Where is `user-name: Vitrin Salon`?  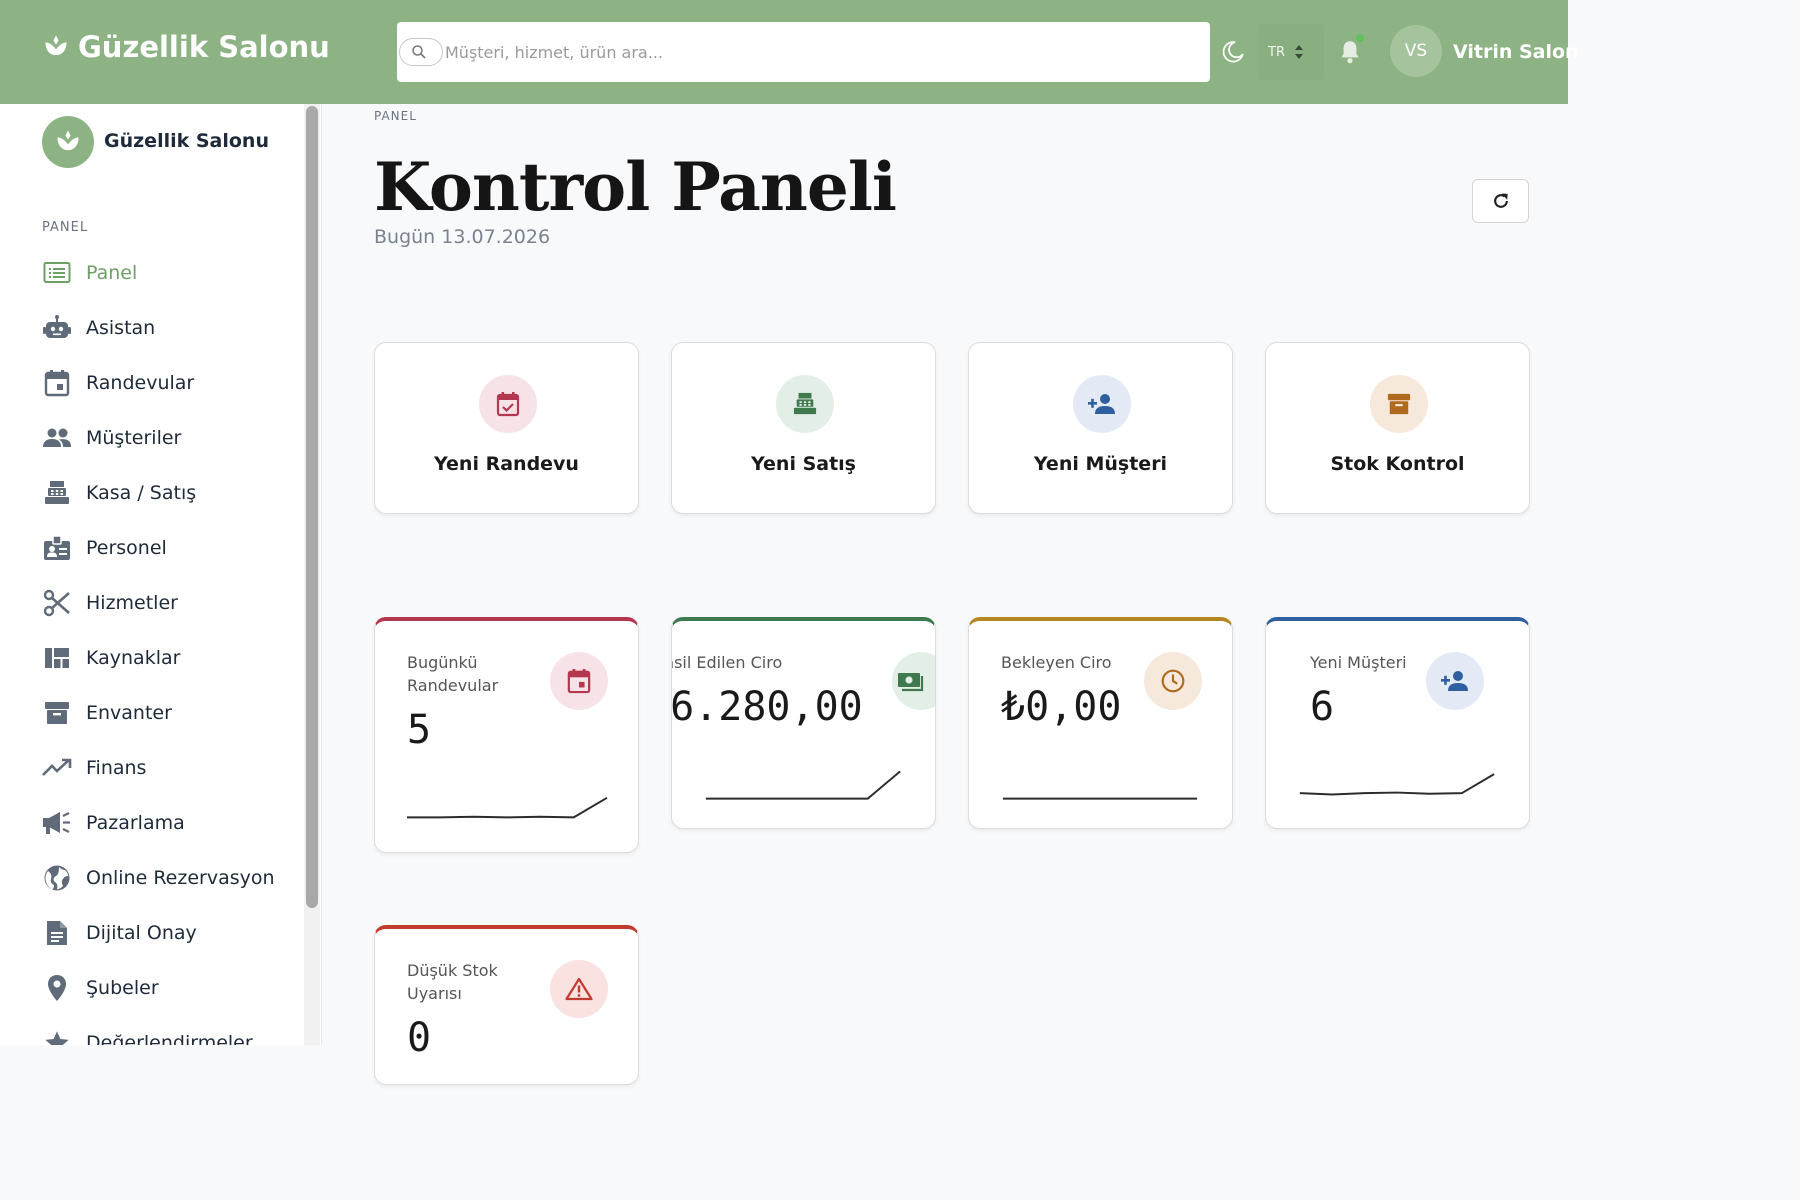 user-name: Vitrin Salon is located at coordinates (1516, 52).